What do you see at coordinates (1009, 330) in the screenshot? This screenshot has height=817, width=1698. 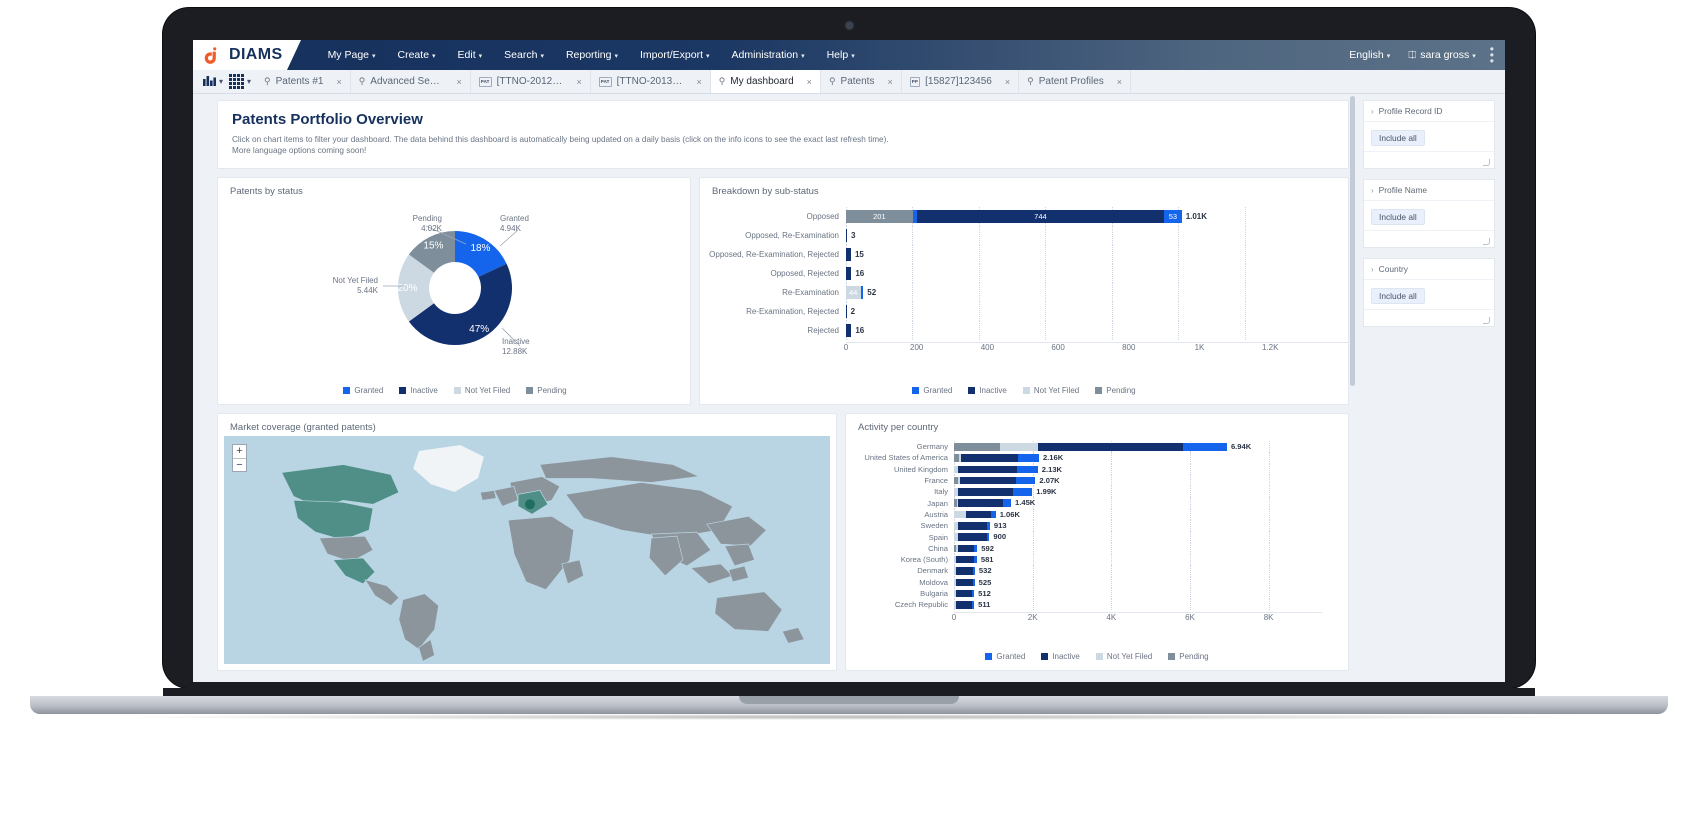 I see `bar-row: Rejected 16` at bounding box center [1009, 330].